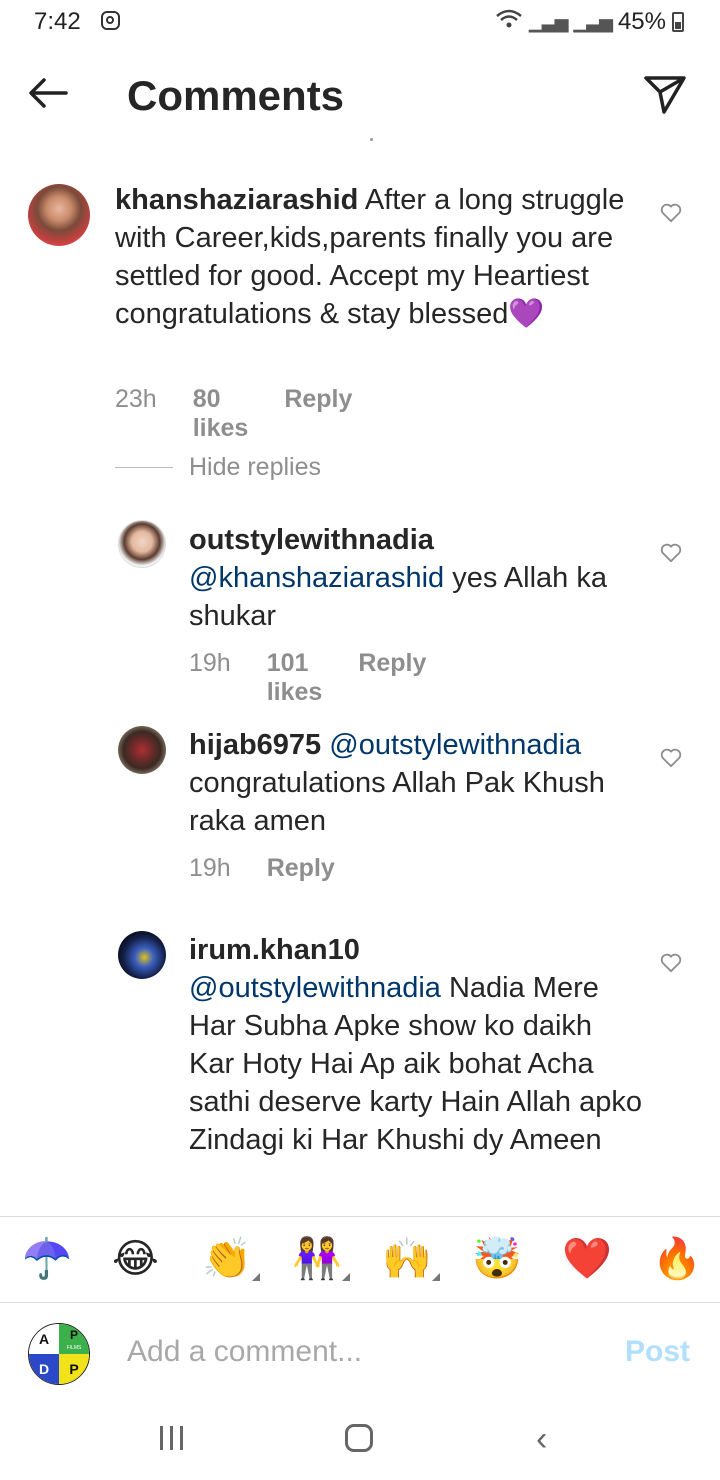 The width and height of the screenshot is (720, 1480). I want to click on comment-meta: 23h 80 likes Reply, so click(233, 414).